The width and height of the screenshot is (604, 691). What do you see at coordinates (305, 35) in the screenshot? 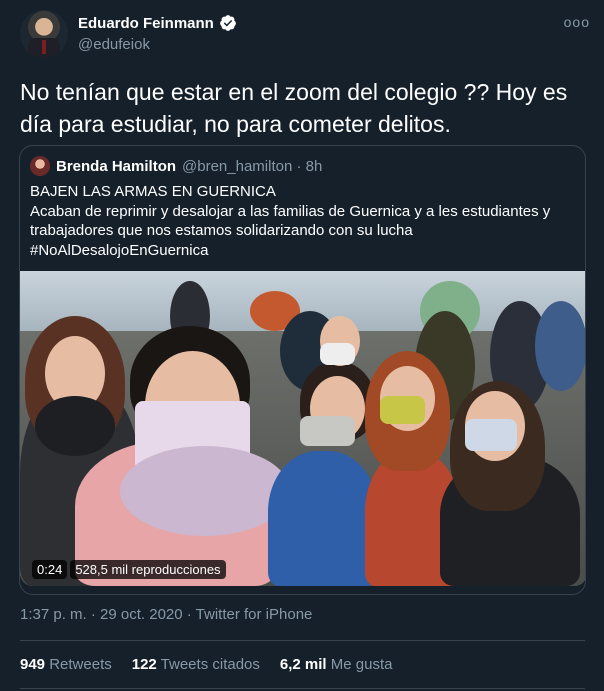
I see `tweet-header: Eduardo Feinmann @edufeiok ooo` at bounding box center [305, 35].